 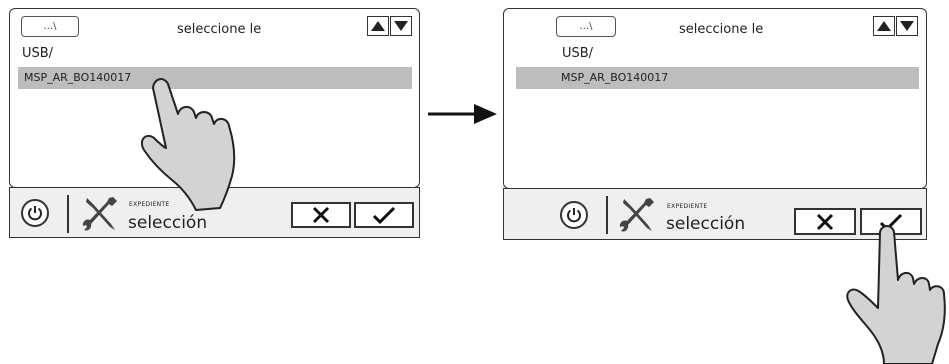 I want to click on mode-title: selección, so click(x=706, y=224).